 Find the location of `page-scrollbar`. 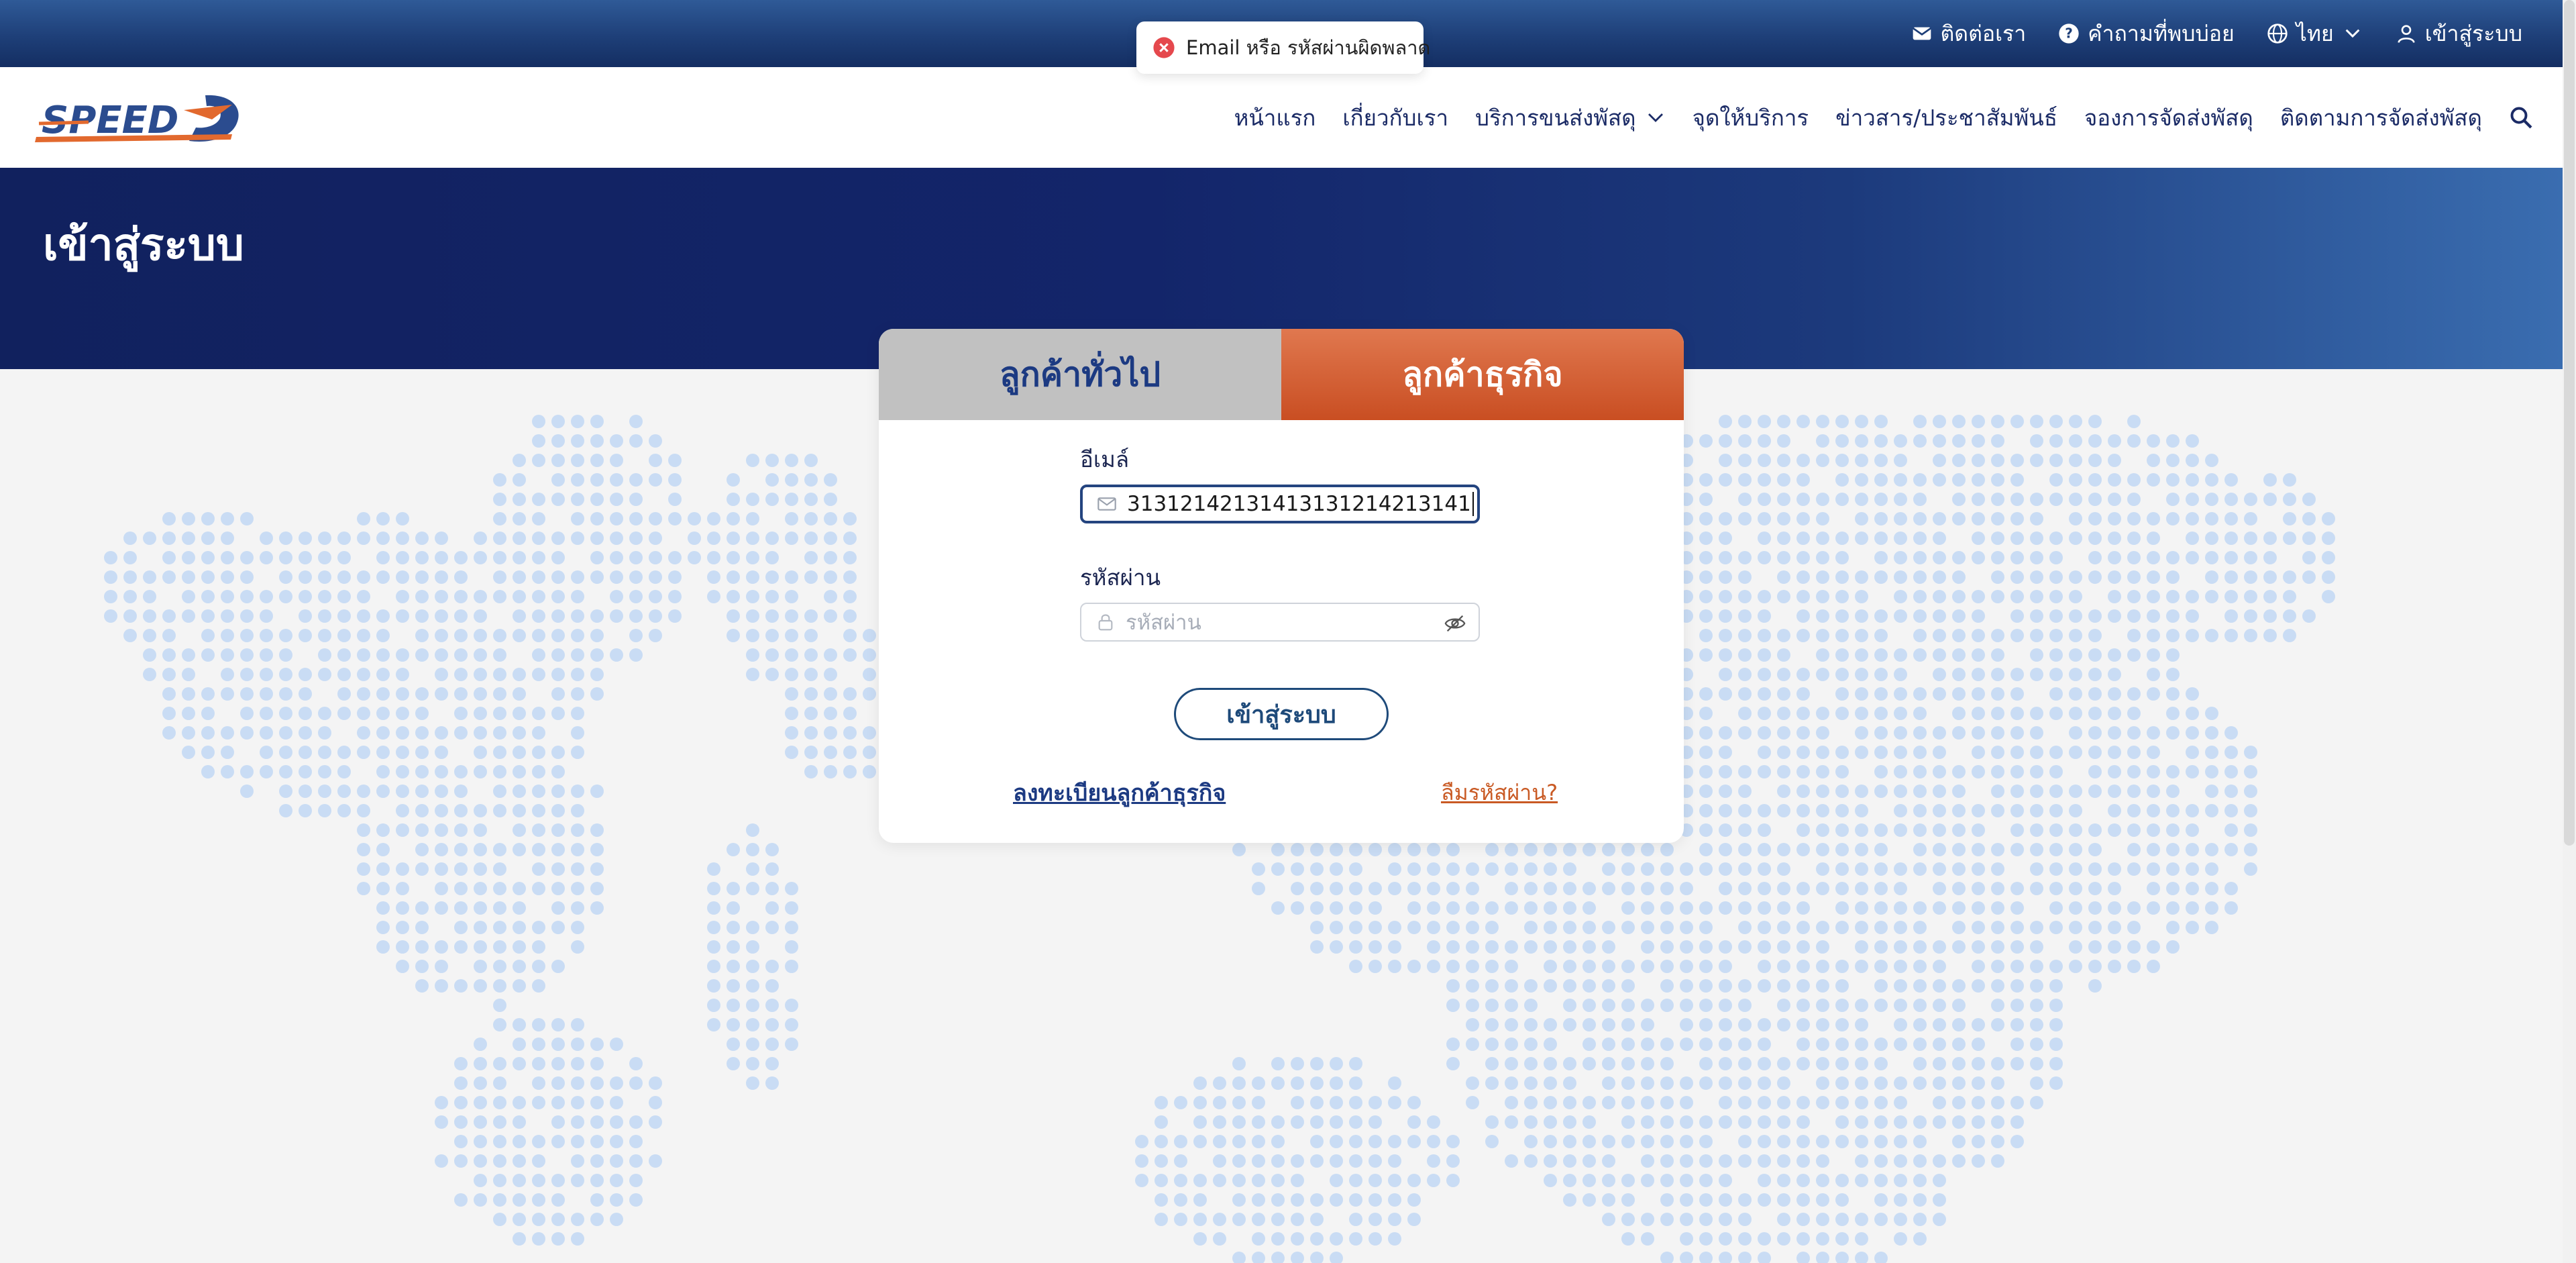

page-scrollbar is located at coordinates (2569, 631).